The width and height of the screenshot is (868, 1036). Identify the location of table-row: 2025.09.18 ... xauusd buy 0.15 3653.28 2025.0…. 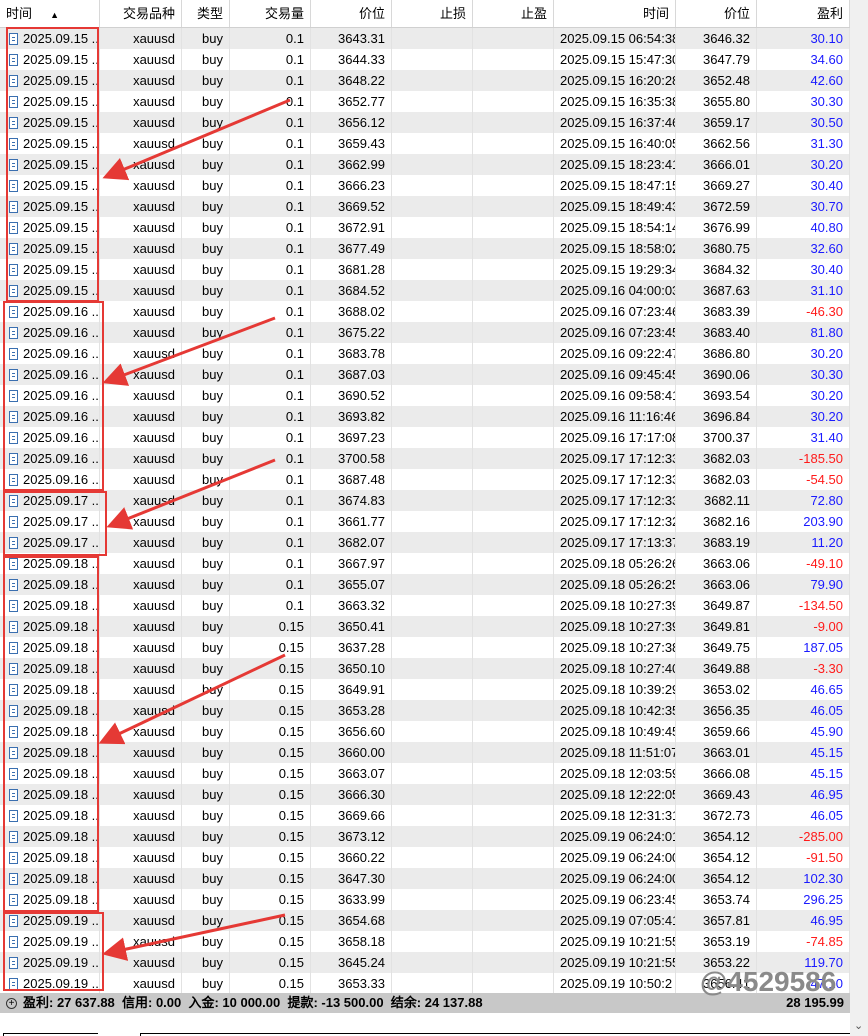
(425, 710).